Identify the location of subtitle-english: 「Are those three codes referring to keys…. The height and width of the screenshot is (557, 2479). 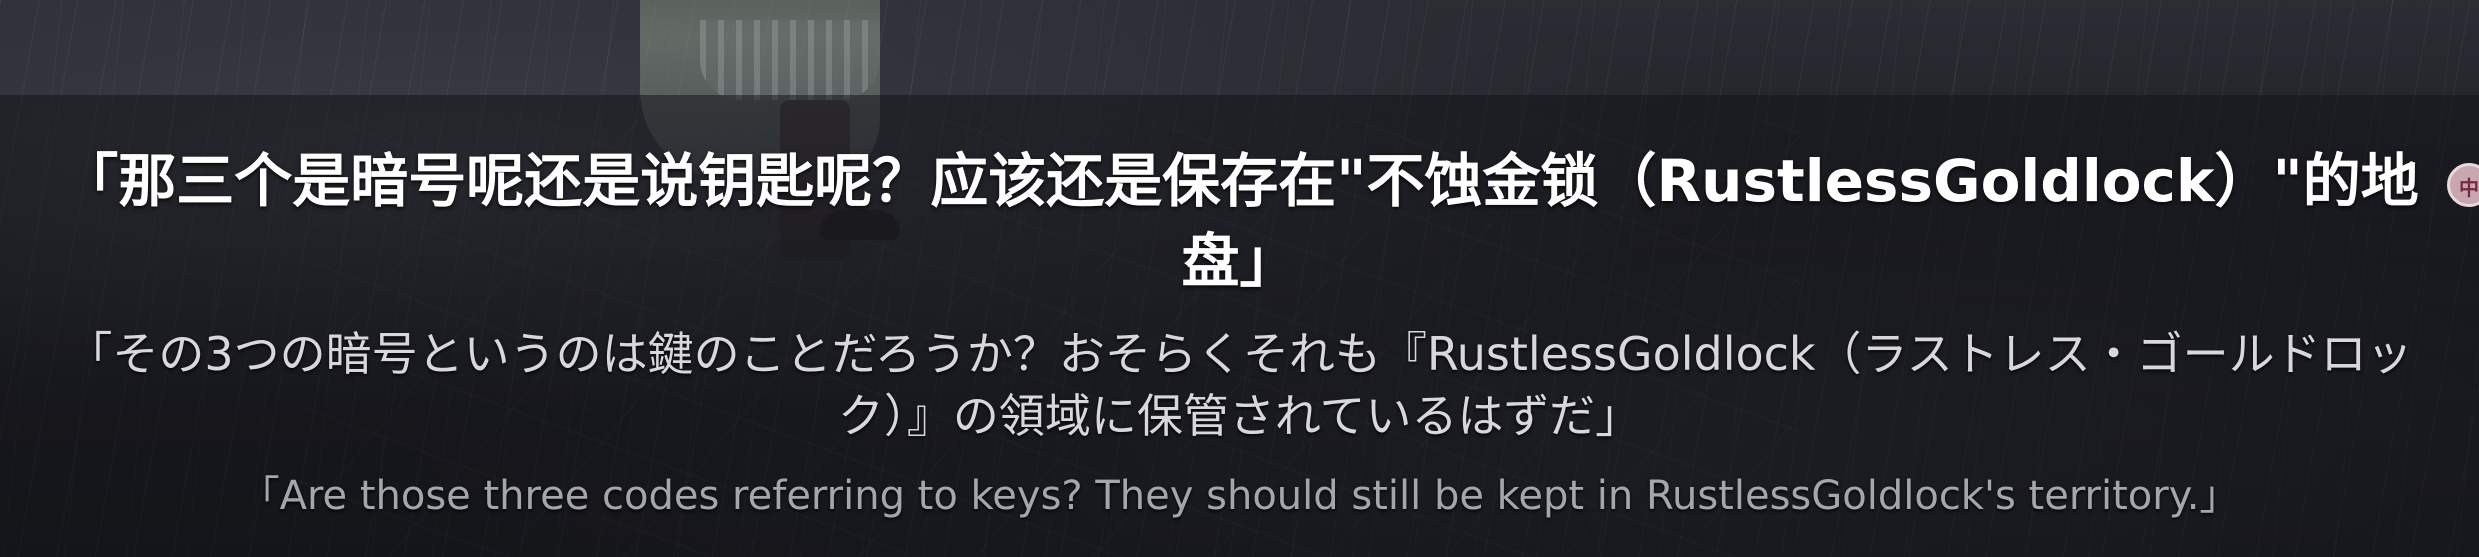
(1239, 496).